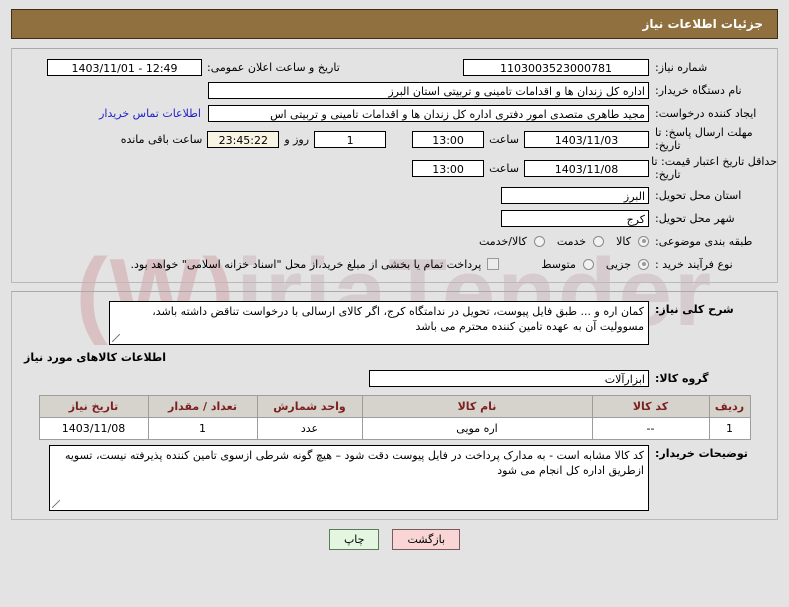 Image resolution: width=789 pixels, height=607 pixels. Describe the element at coordinates (161, 140) in the screenshot. I see `remaining-hours-label: ساعت باقی مانده` at that location.